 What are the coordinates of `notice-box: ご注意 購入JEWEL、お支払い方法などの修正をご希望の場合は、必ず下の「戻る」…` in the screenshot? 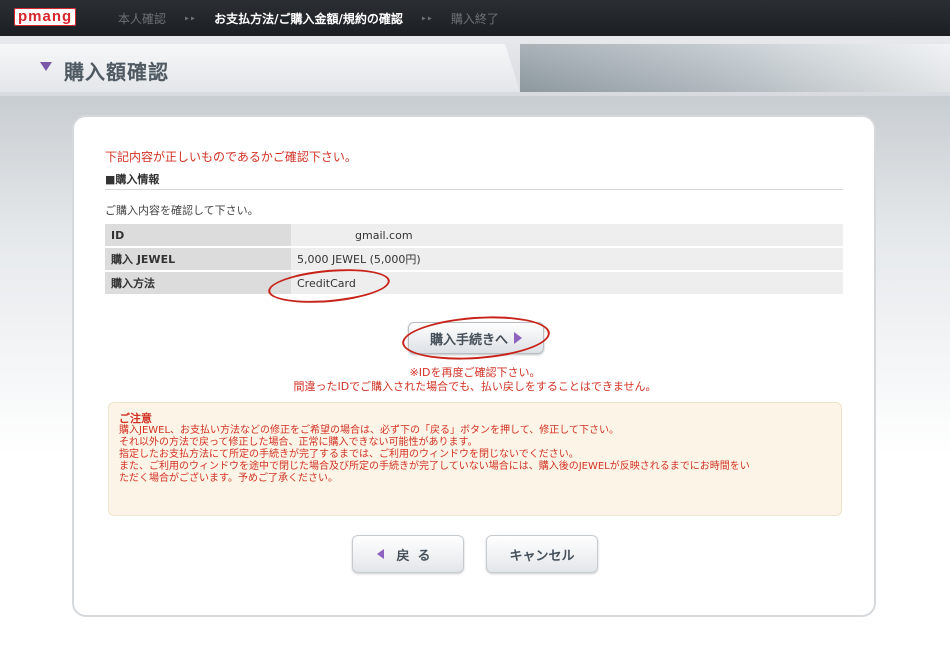 It's located at (475, 459).